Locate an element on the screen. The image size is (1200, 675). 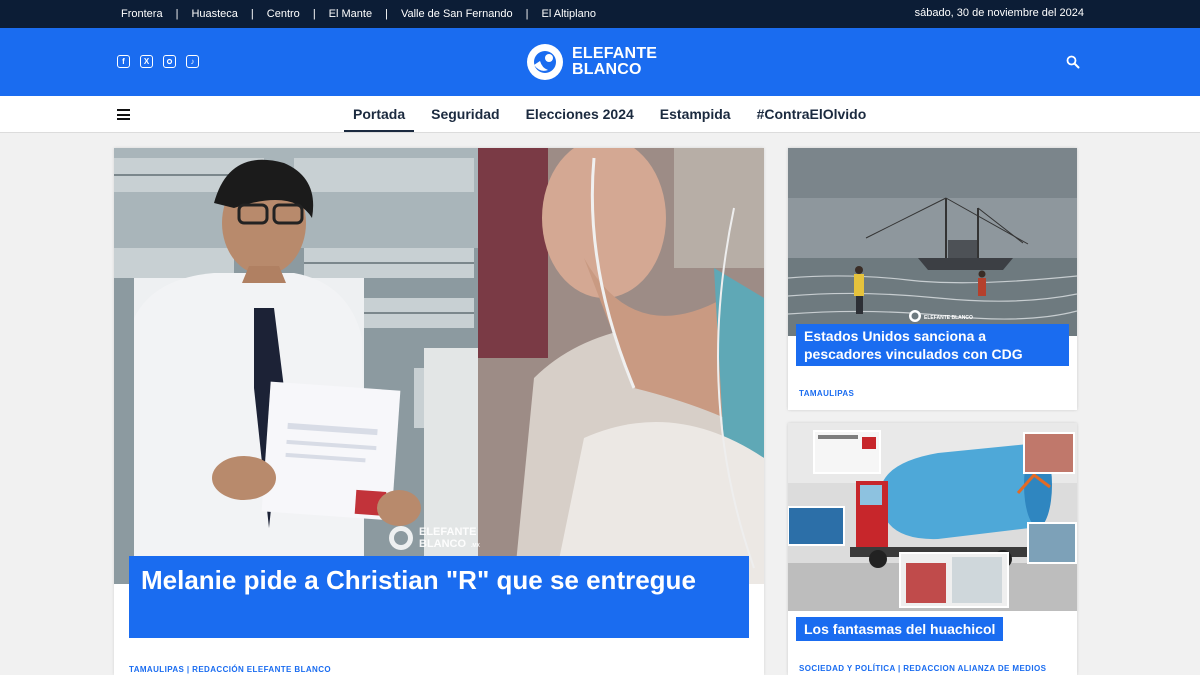
elephant-logo-icon is located at coordinates (545, 62).